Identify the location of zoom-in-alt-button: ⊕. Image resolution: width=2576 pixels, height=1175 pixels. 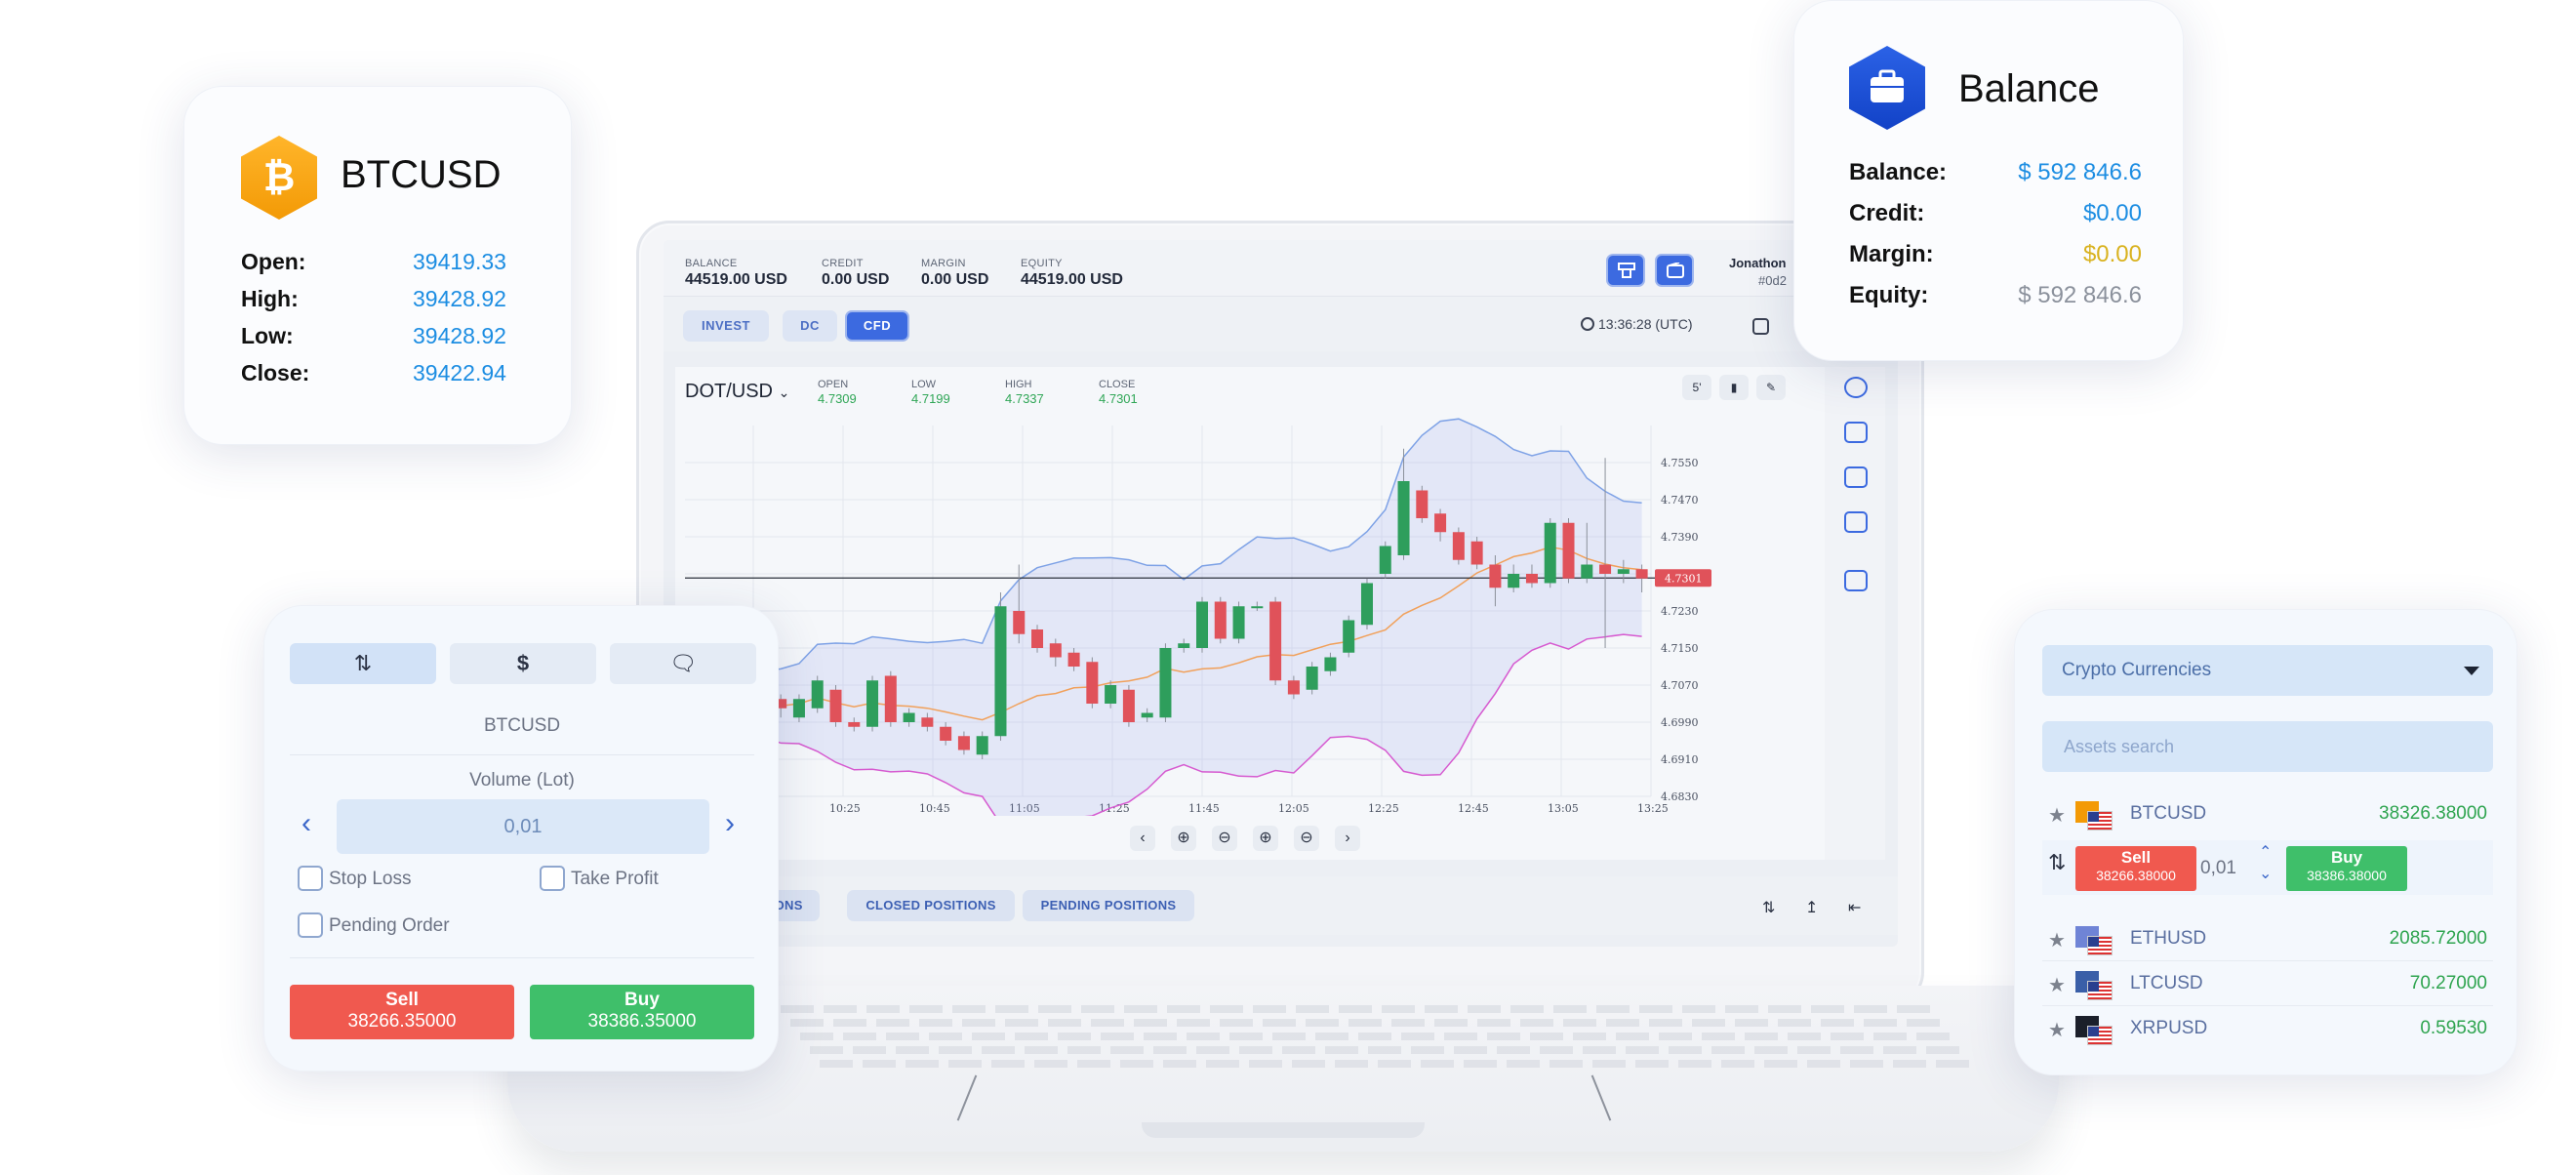
(1265, 839).